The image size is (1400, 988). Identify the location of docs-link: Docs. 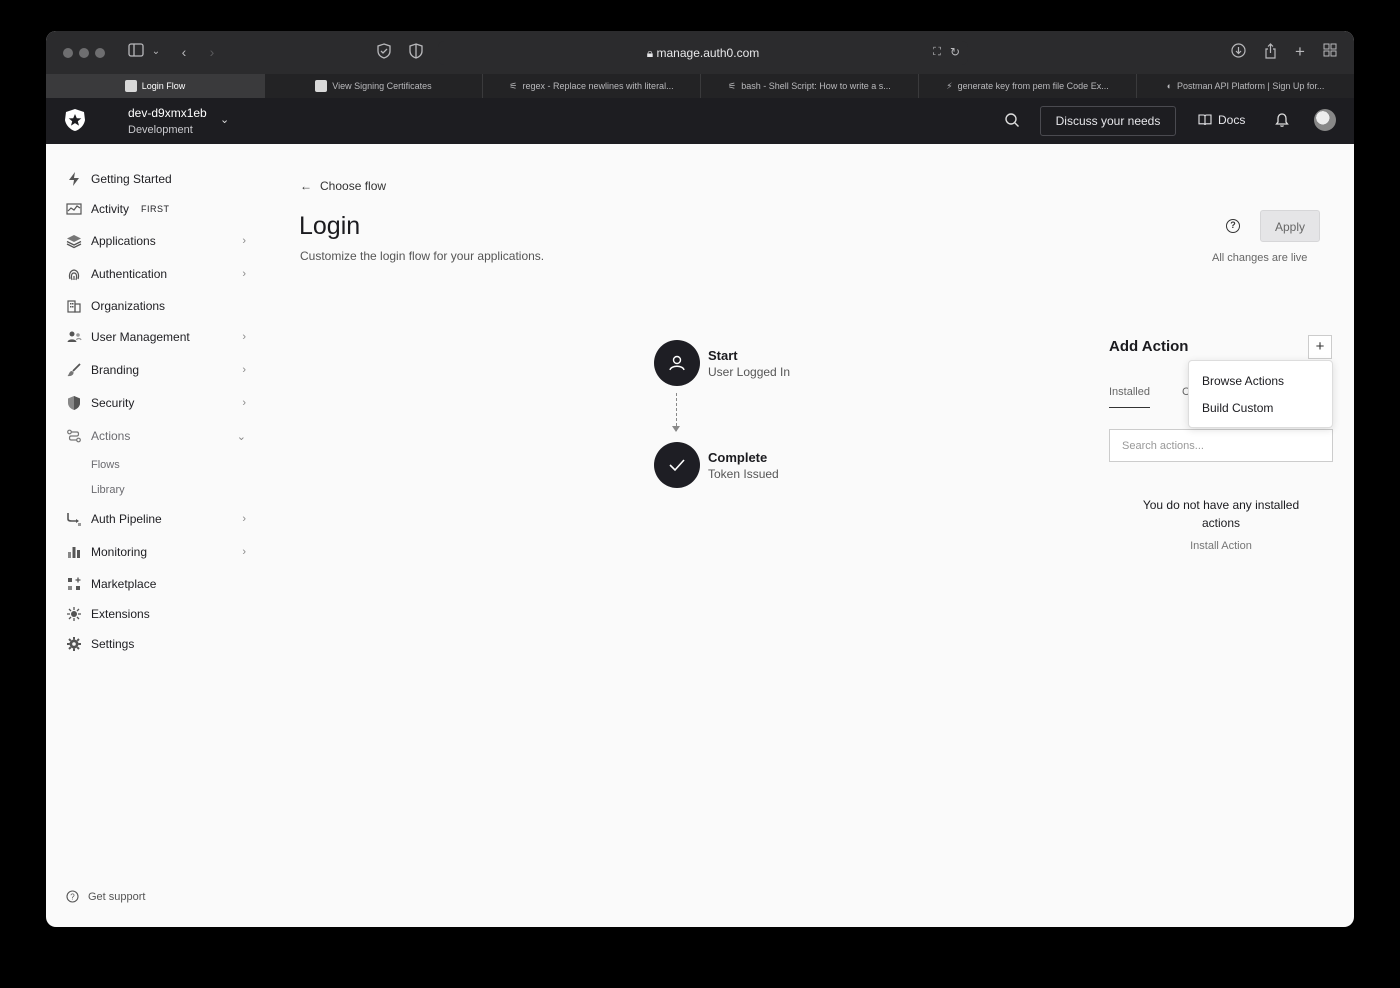
(1221, 120).